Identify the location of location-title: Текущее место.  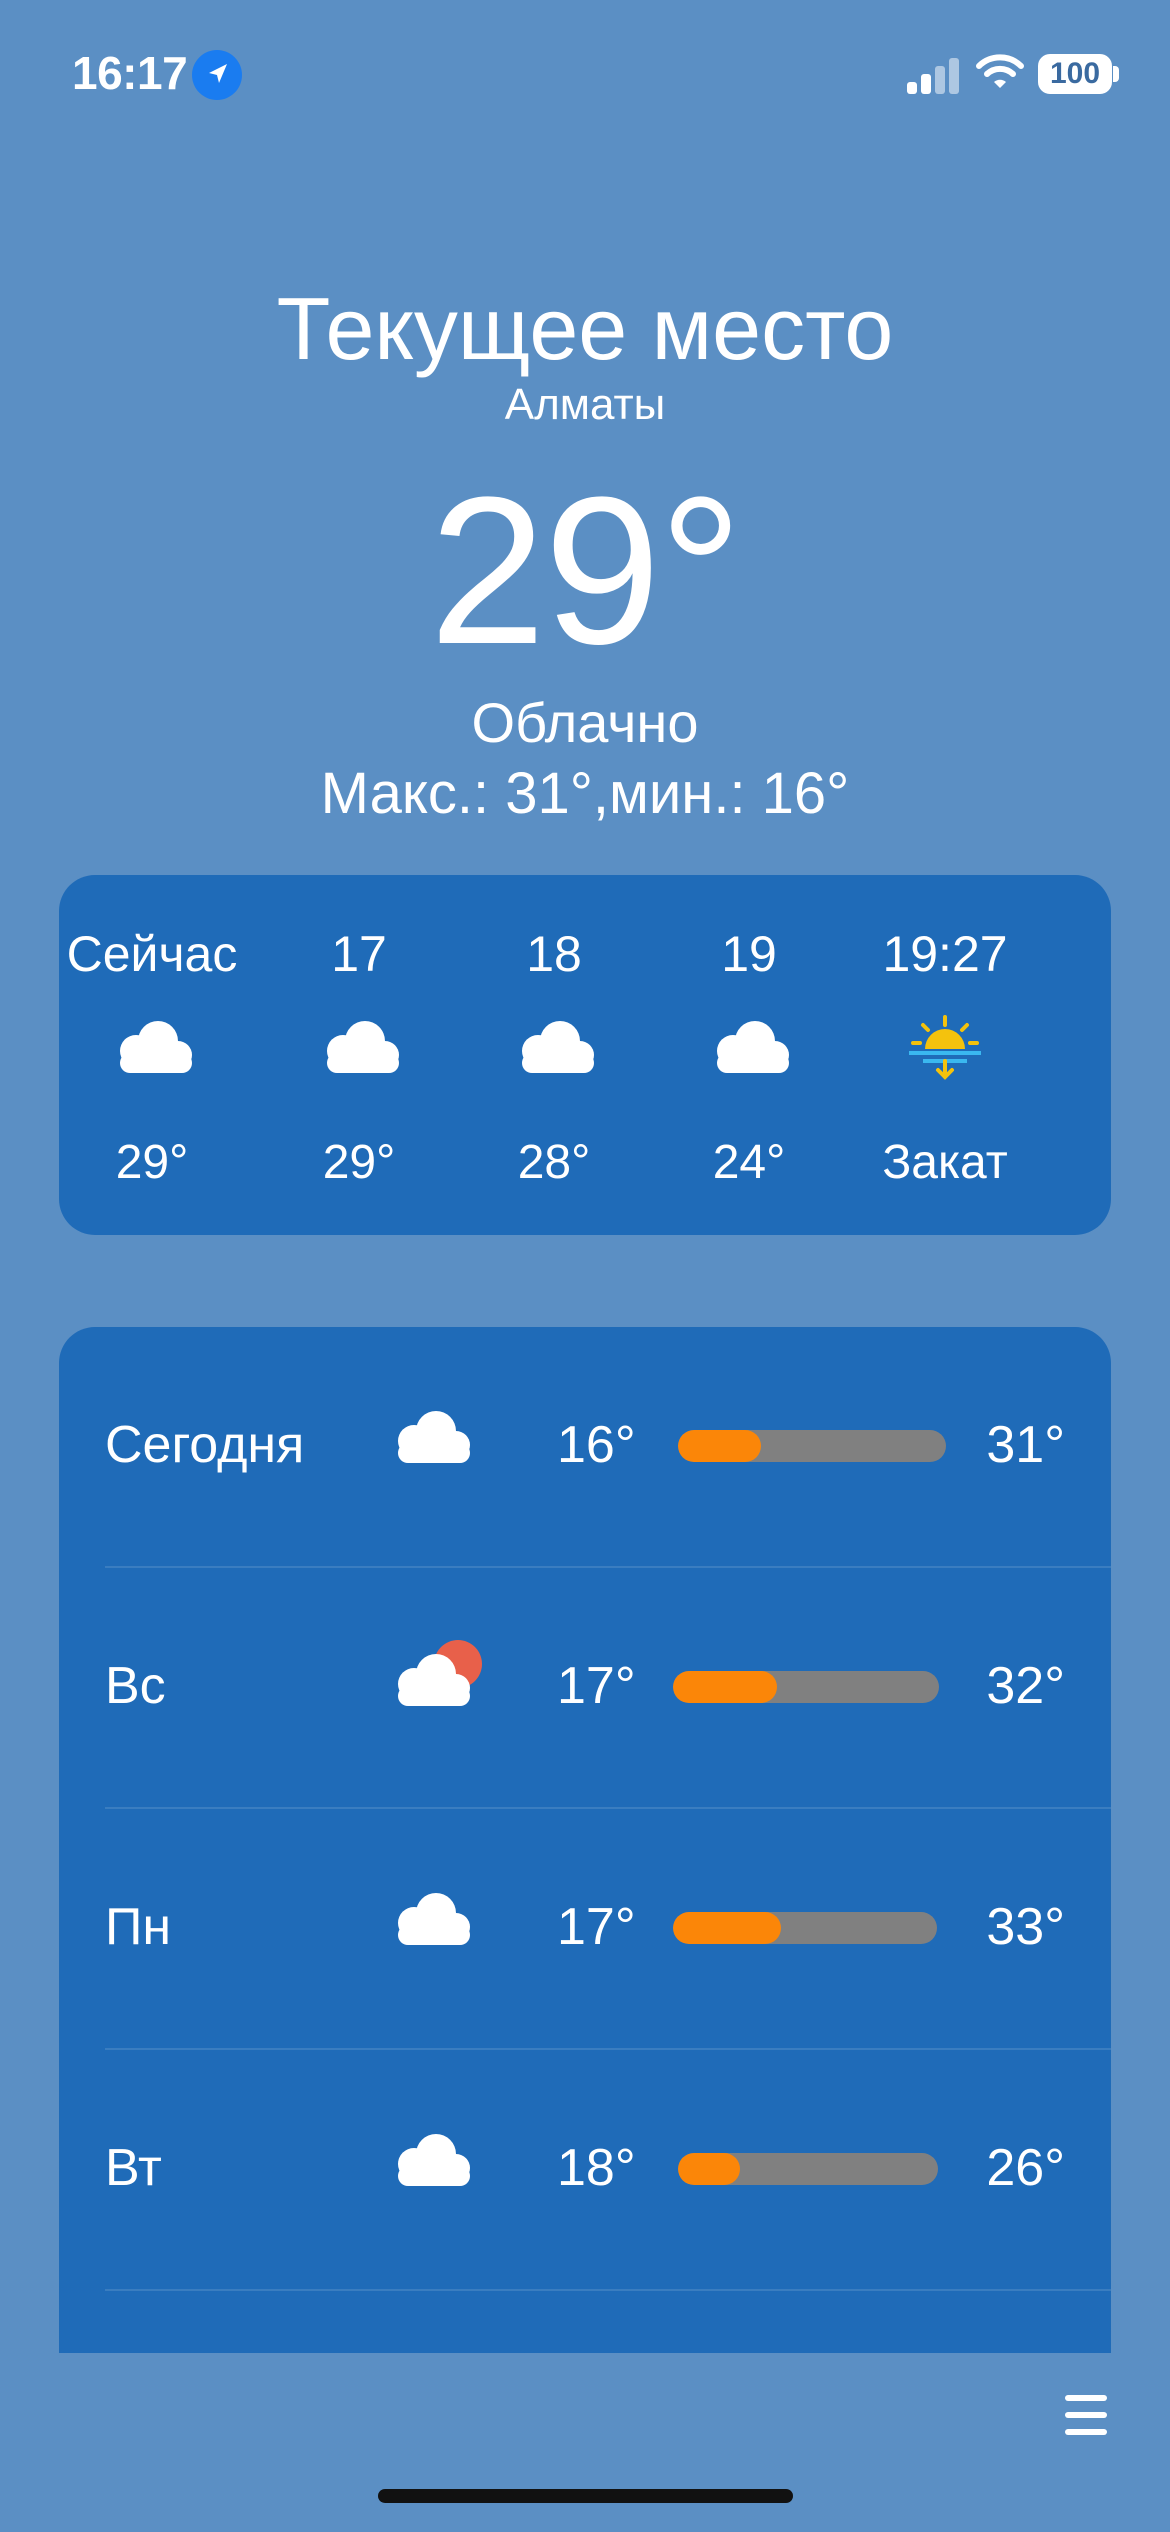
(585, 328).